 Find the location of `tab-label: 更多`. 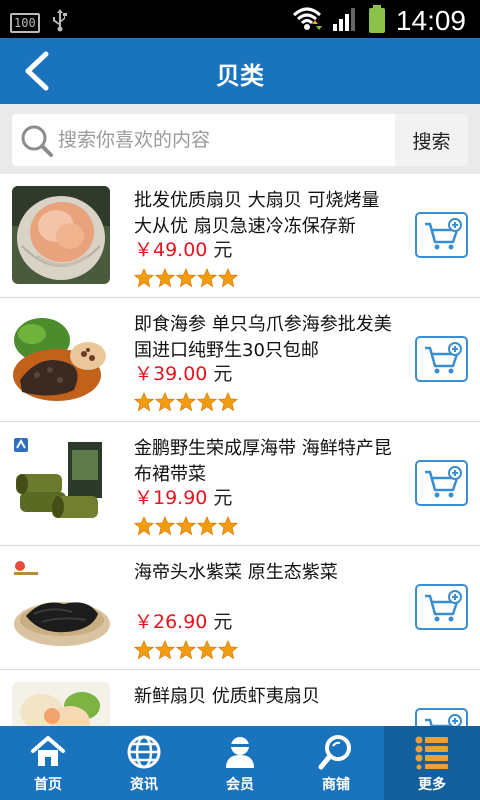

tab-label: 更多 is located at coordinates (432, 785).